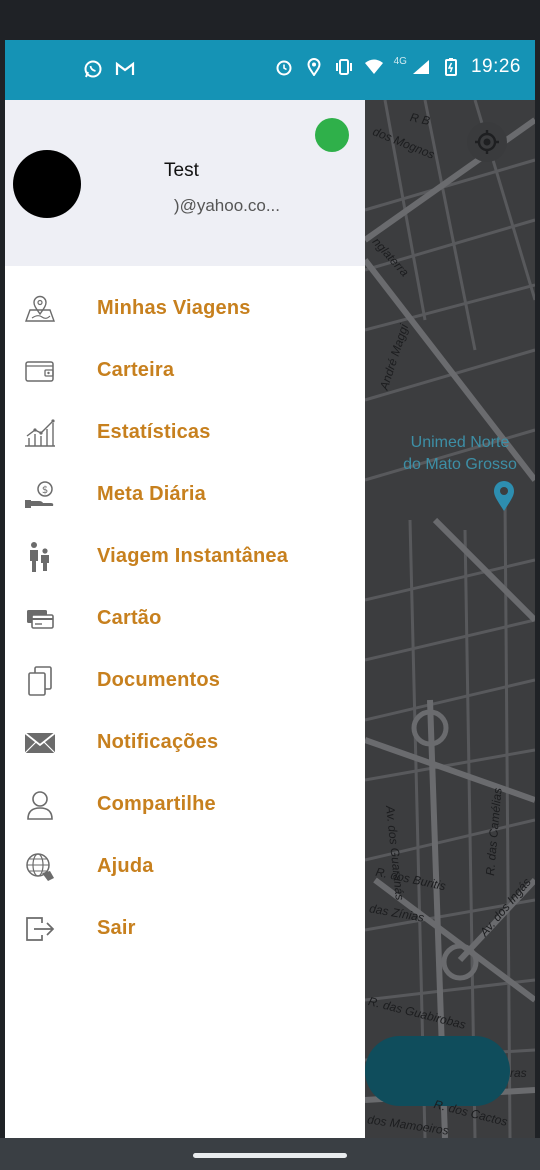 This screenshot has height=1170, width=540. I want to click on chart-icon, so click(40, 433).